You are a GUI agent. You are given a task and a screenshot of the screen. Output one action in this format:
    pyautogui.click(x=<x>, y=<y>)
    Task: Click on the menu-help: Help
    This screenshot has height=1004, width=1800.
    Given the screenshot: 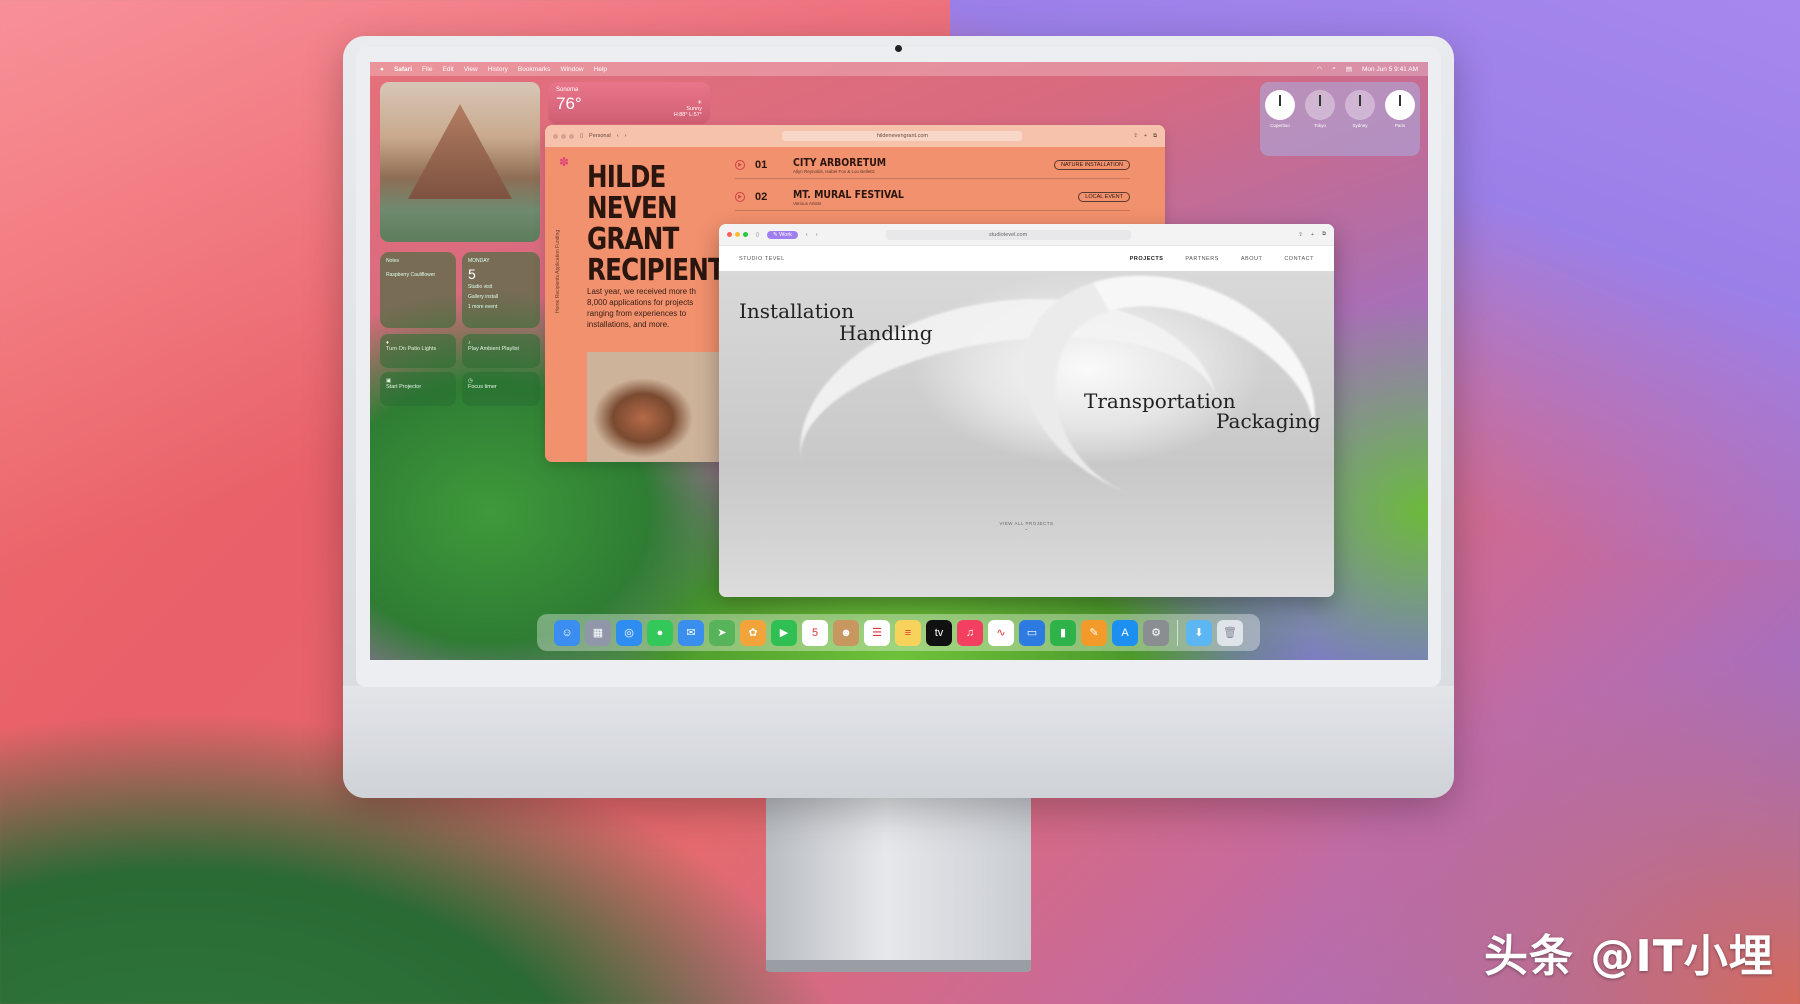 What is the action you would take?
    pyautogui.click(x=600, y=69)
    